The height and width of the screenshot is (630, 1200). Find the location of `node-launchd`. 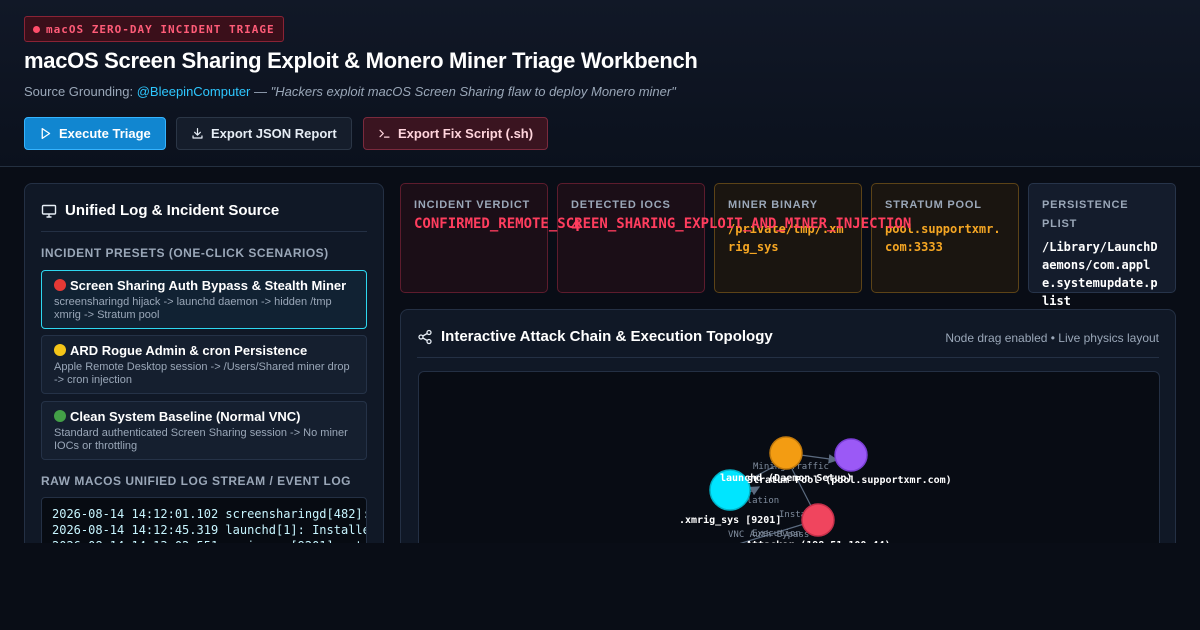

node-launchd is located at coordinates (786, 453).